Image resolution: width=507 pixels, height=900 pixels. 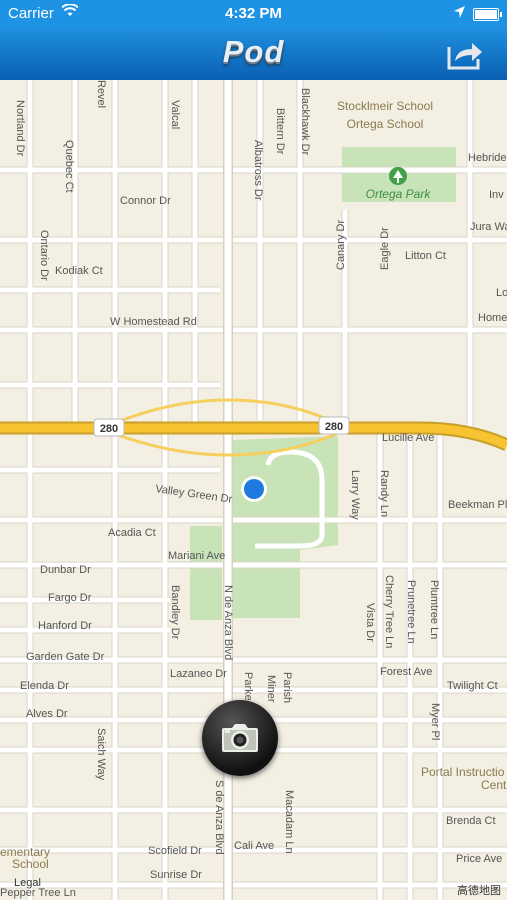 What do you see at coordinates (101, 94) in the screenshot?
I see `street-label: Revel` at bounding box center [101, 94].